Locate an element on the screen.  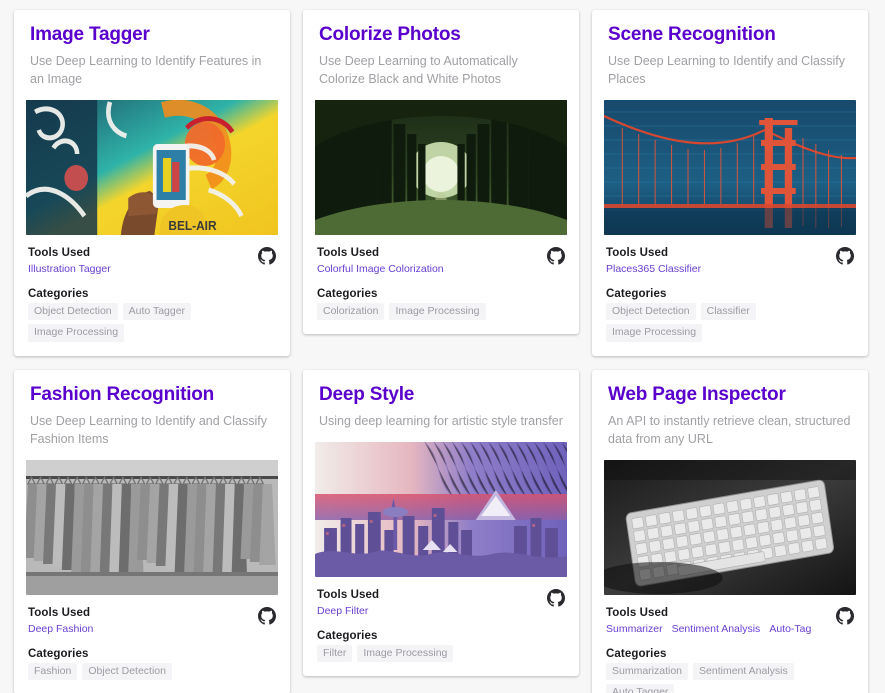
tool-link: Sentiment Analysis is located at coordinates (716, 630).